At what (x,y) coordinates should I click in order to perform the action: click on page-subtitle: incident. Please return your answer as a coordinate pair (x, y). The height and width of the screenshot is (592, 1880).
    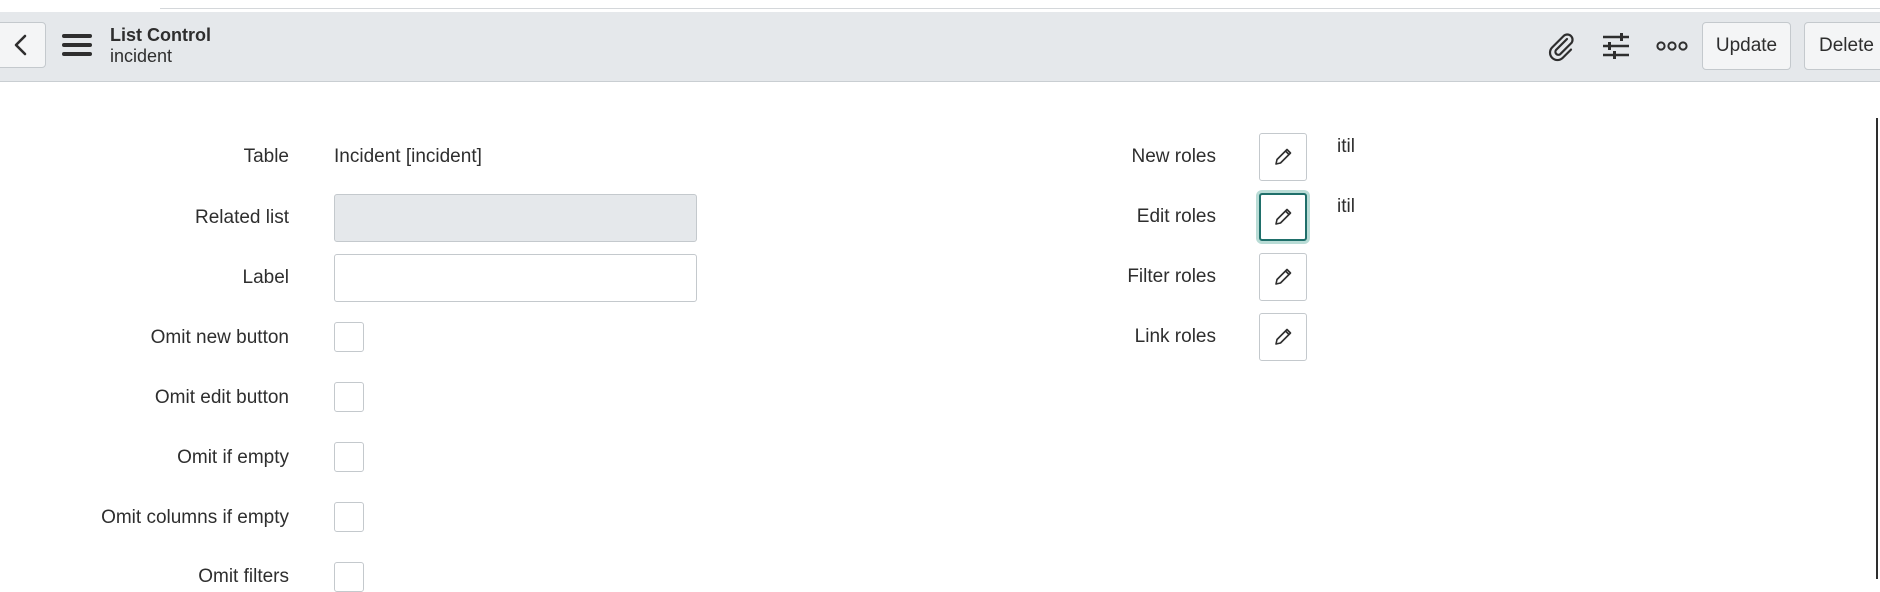
    Looking at the image, I should click on (141, 56).